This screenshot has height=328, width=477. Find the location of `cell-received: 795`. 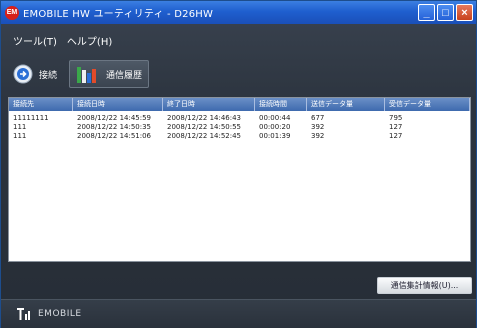

cell-received: 795 is located at coordinates (396, 118).